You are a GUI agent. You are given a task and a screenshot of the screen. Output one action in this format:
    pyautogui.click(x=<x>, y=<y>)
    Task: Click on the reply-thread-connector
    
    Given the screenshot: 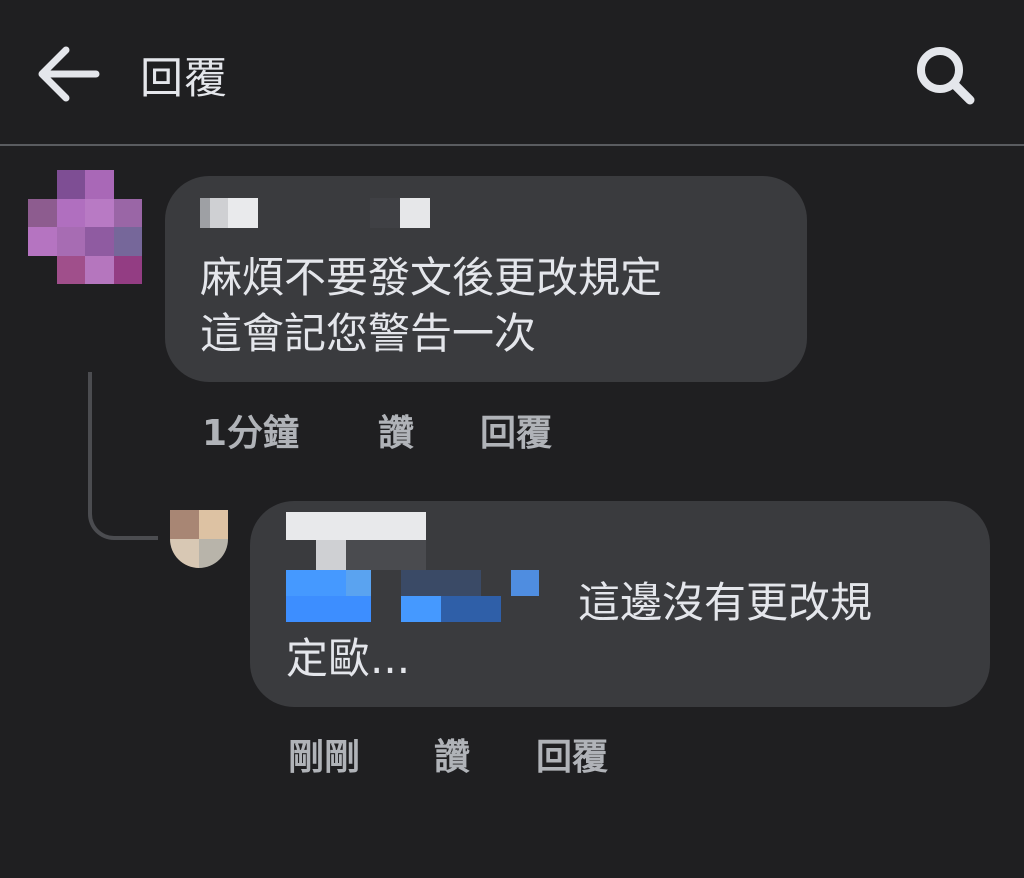 What is the action you would take?
    pyautogui.click(x=123, y=456)
    